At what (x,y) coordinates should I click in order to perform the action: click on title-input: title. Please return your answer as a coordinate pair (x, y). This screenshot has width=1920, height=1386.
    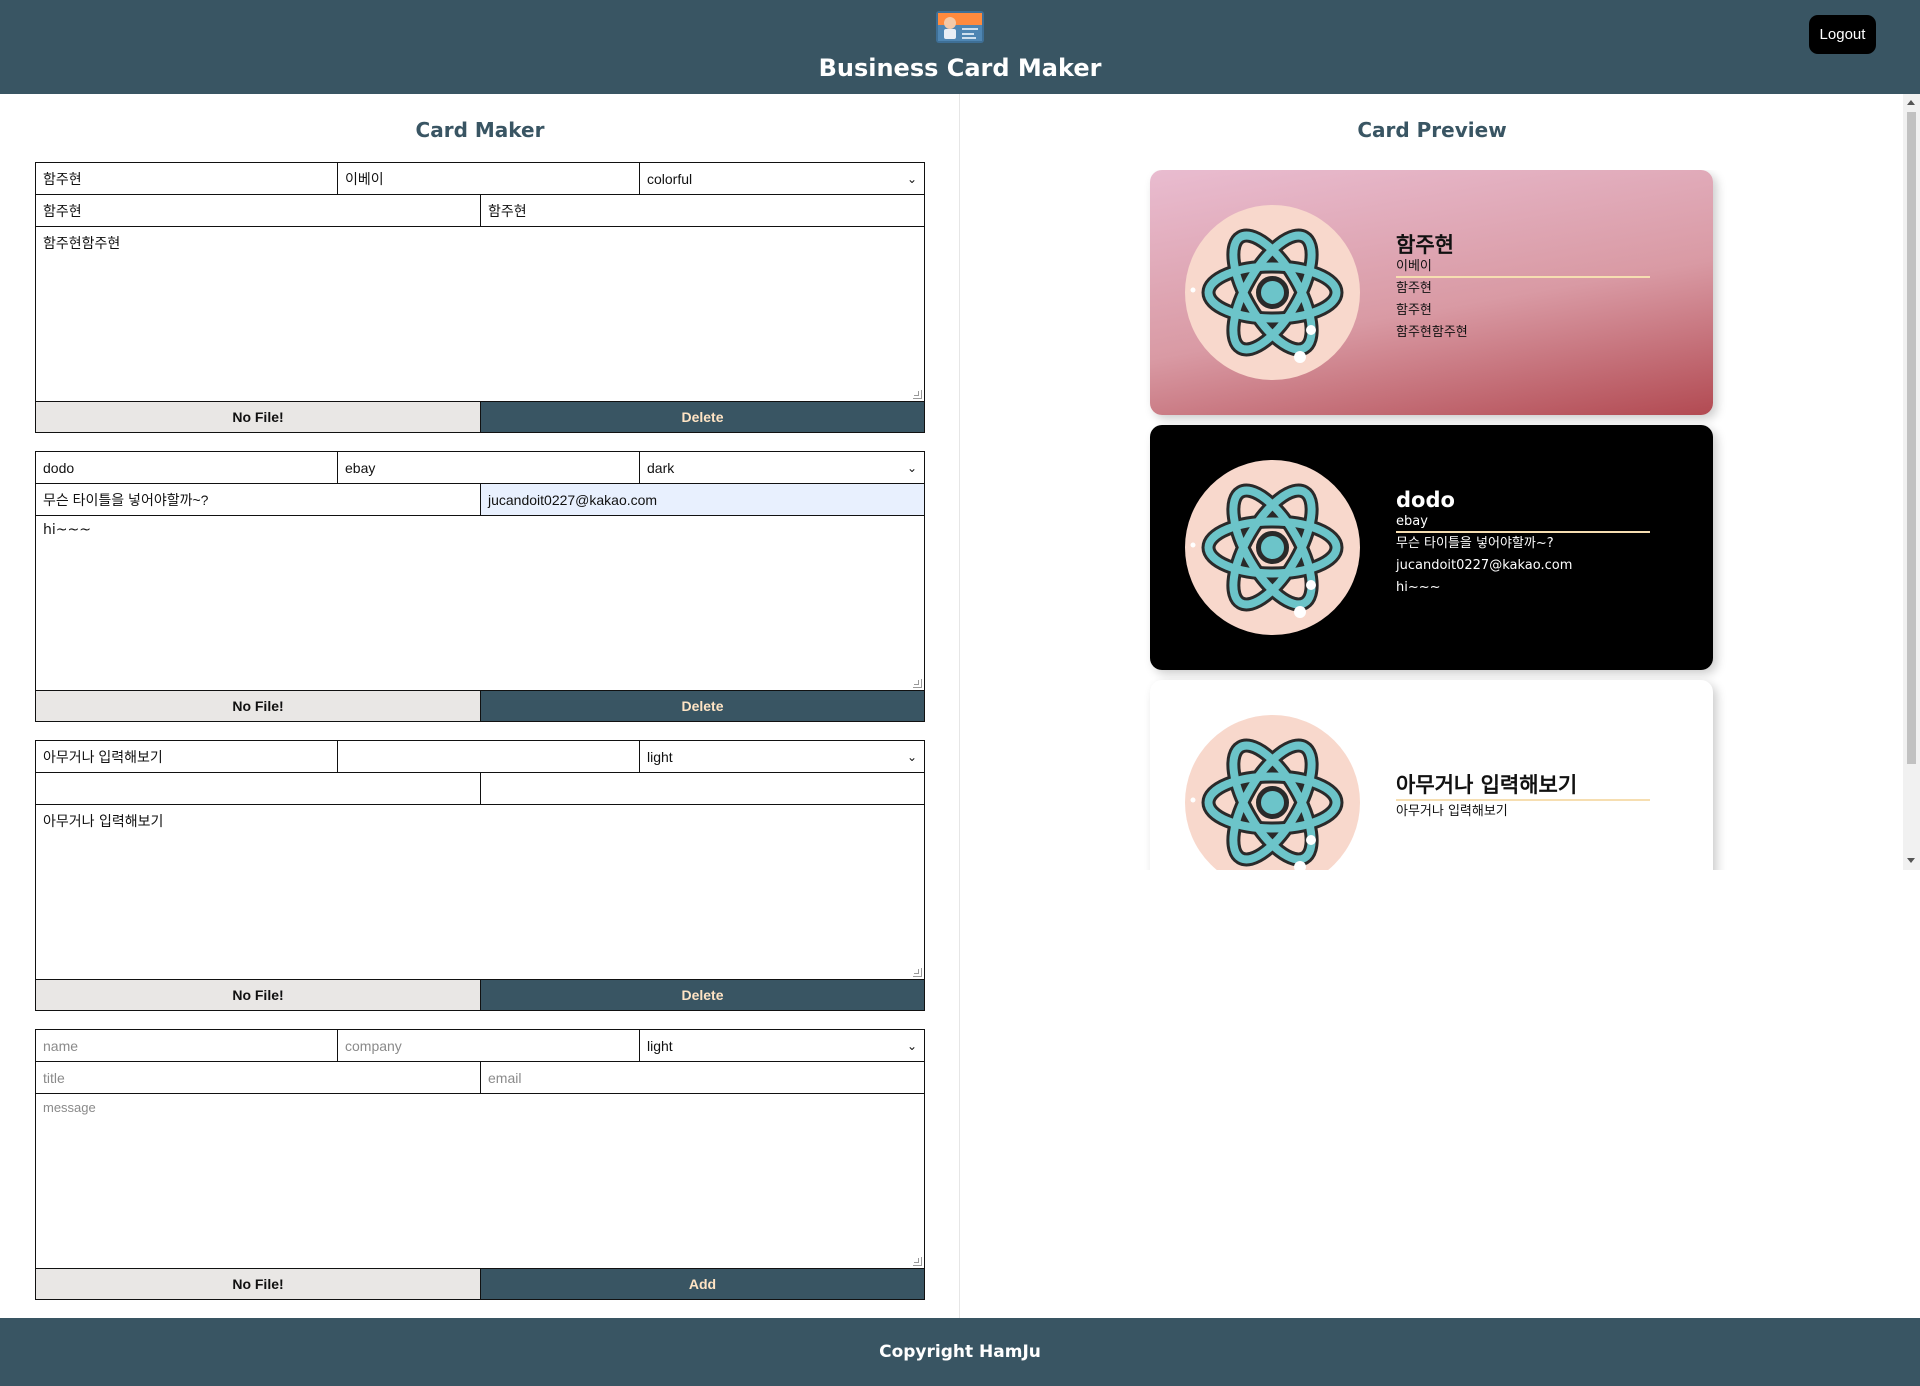
    Looking at the image, I should click on (258, 1078).